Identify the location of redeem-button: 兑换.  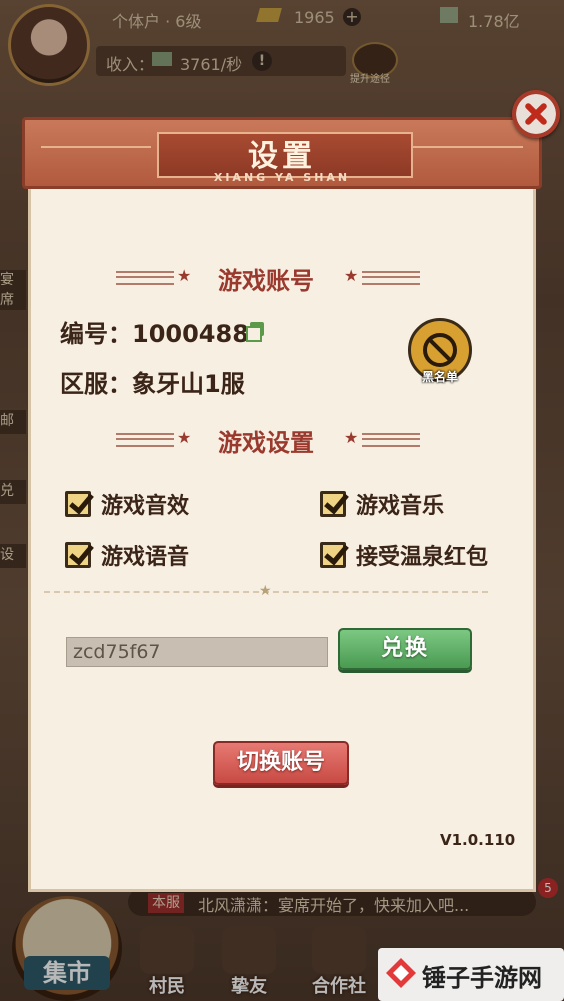
(405, 649).